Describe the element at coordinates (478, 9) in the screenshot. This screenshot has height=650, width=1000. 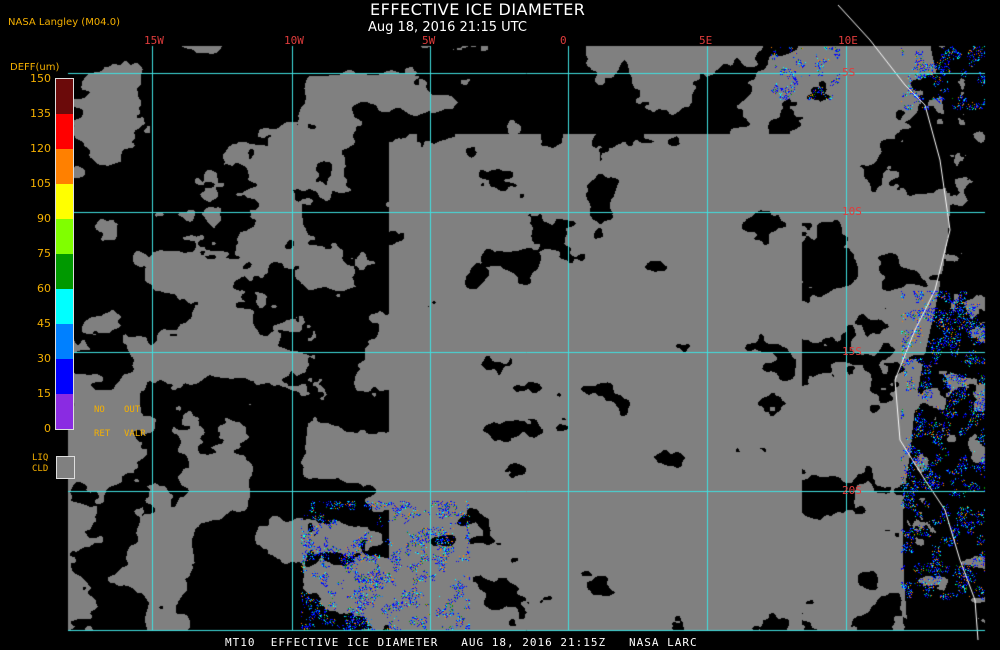
I see `page-title: EFFECTIVE ICE DIAMETER` at that location.